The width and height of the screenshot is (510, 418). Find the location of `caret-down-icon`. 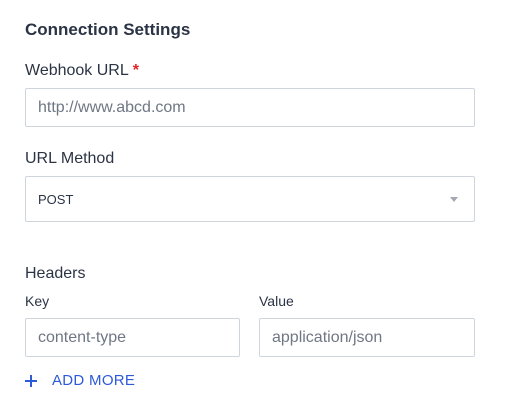

caret-down-icon is located at coordinates (454, 199).